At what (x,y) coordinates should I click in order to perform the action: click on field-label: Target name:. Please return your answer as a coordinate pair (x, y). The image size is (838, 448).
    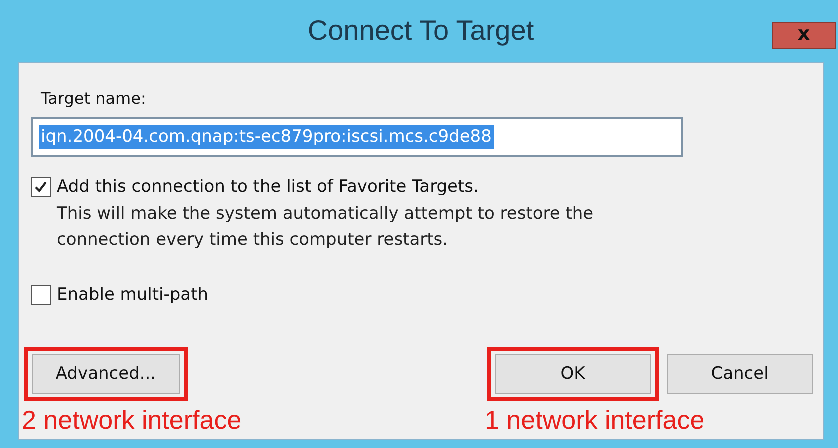
    Looking at the image, I should click on (94, 98).